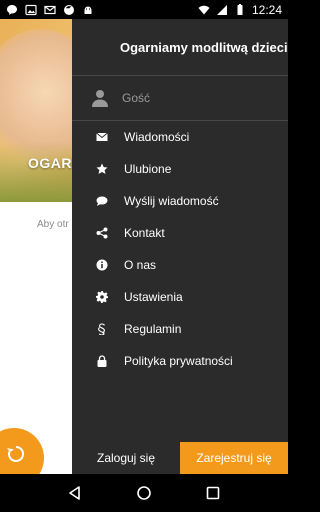 The image size is (320, 512). What do you see at coordinates (180, 329) in the screenshot?
I see `menu-item-regulamin: Regulamin` at bounding box center [180, 329].